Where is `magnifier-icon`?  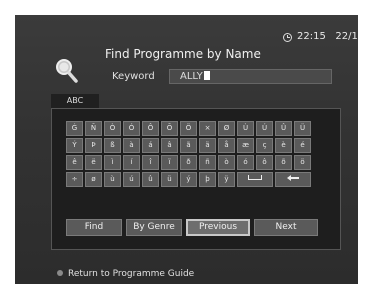 magnifier-icon is located at coordinates (67, 71).